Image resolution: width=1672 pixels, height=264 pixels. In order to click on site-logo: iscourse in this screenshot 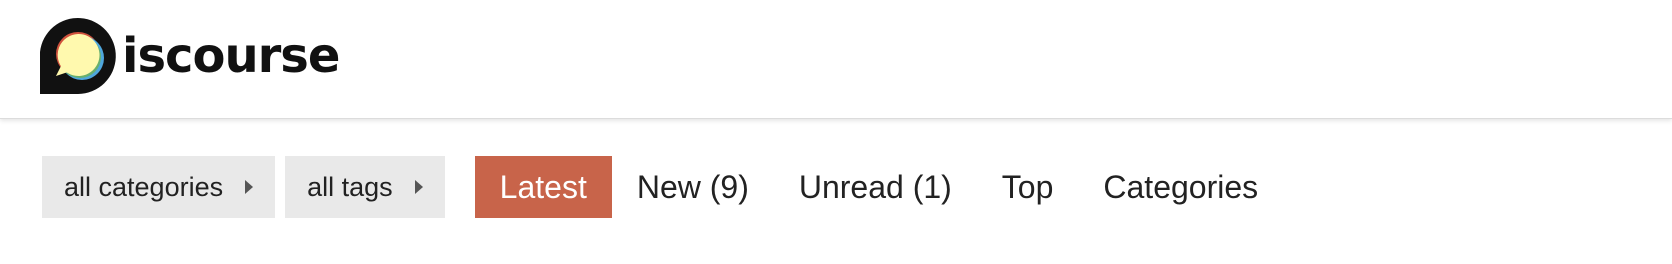, I will do `click(190, 54)`.